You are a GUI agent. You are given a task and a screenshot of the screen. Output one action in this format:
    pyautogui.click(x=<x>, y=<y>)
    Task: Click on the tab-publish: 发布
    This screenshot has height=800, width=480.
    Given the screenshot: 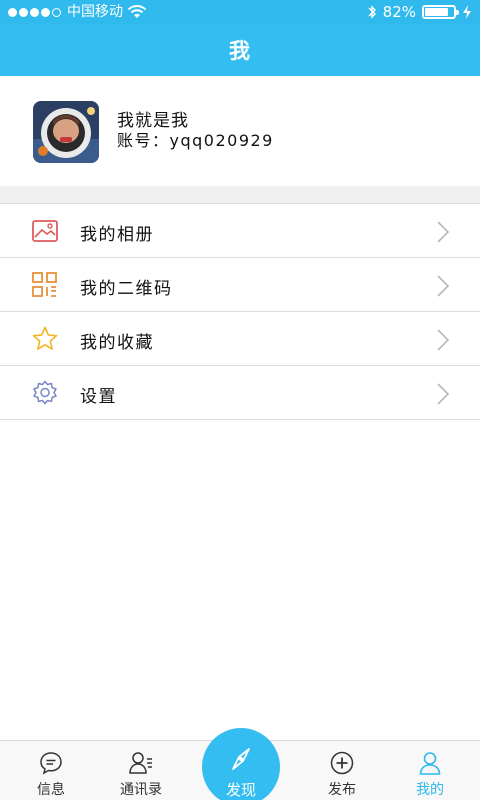 What is the action you would take?
    pyautogui.click(x=342, y=770)
    